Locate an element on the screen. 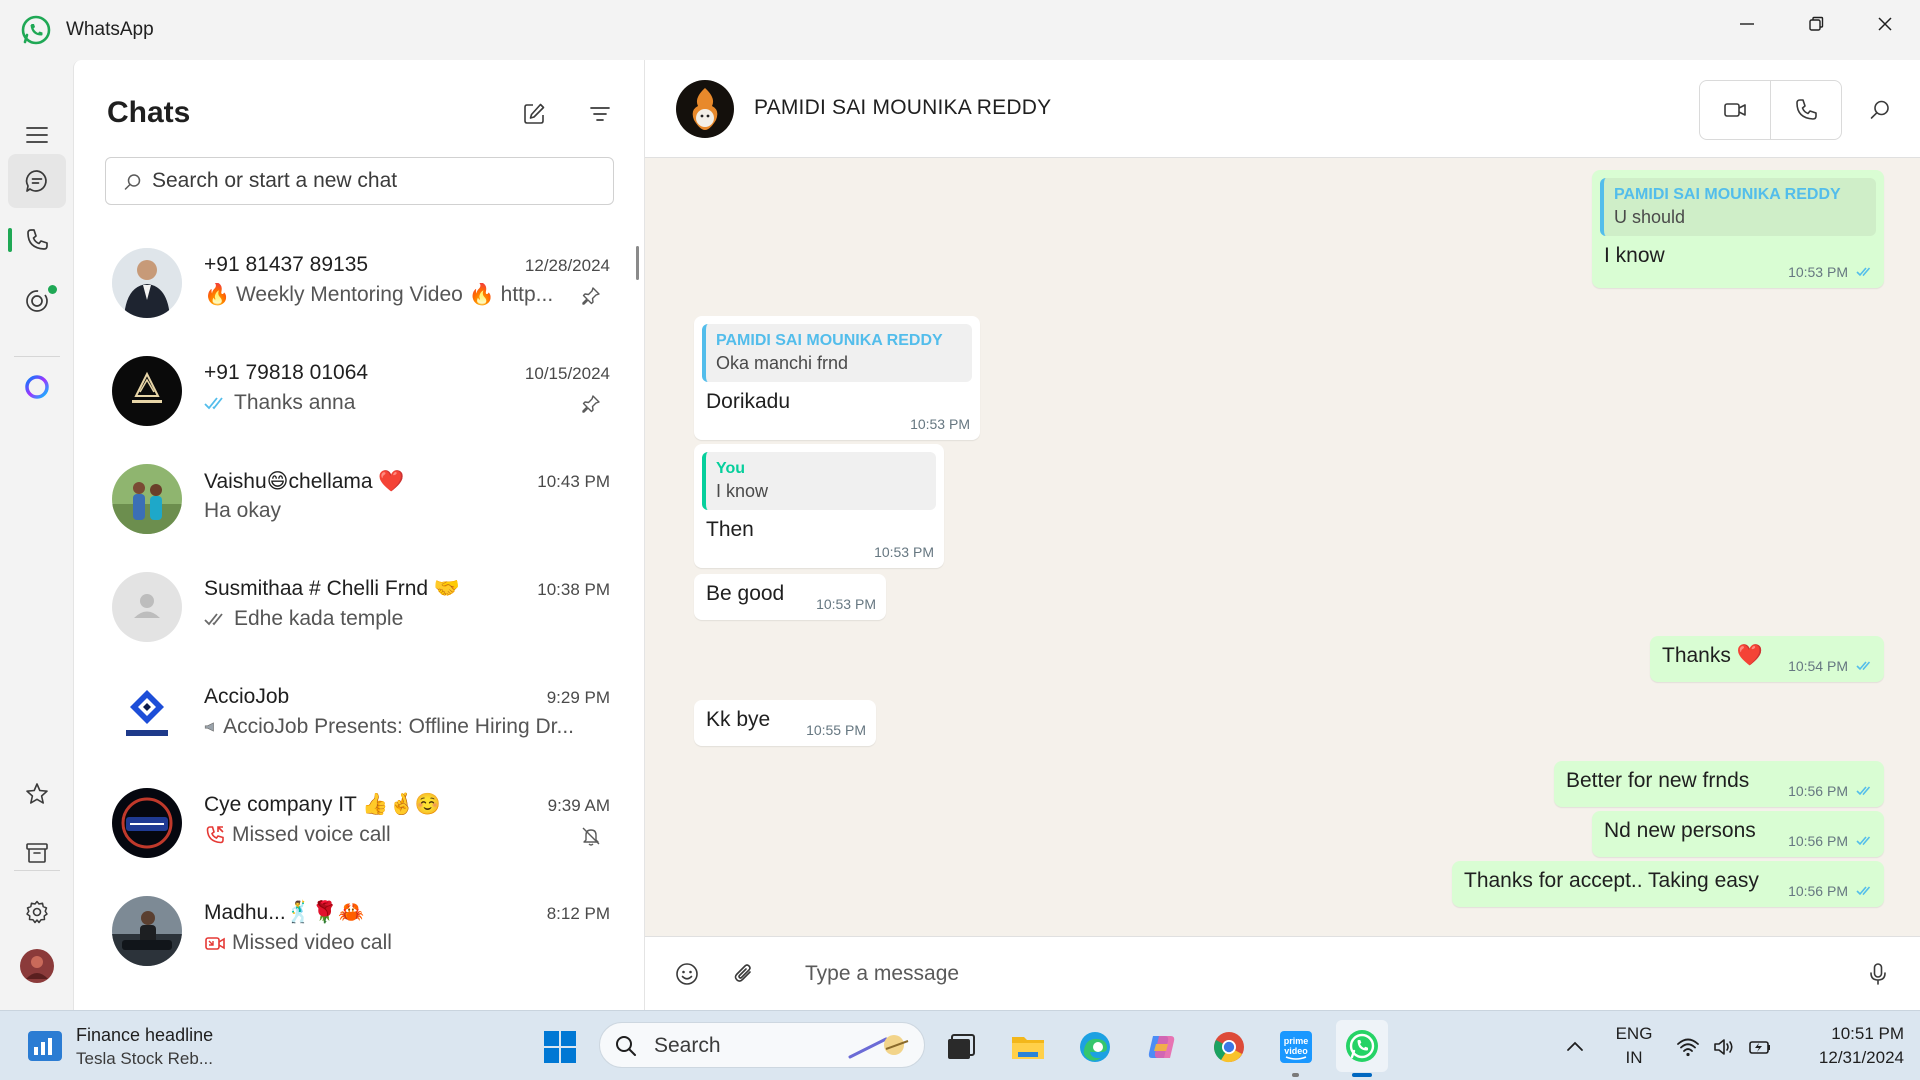 Image resolution: width=1920 pixels, height=1080 pixels. chat-preview: Thanks anna is located at coordinates (389, 403).